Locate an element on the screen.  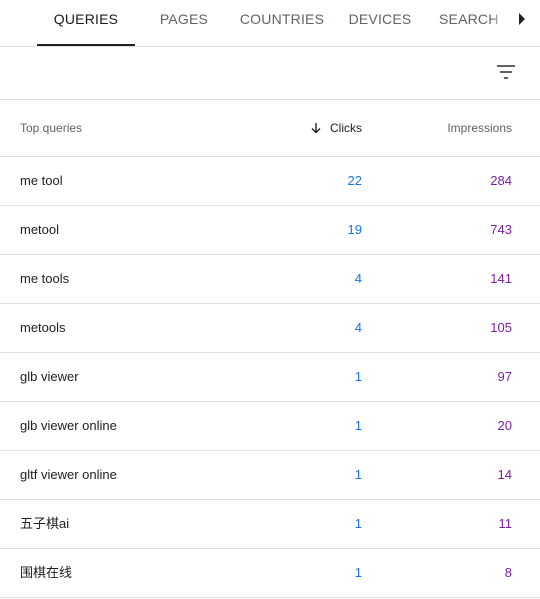
tab-queries: QUERIES is located at coordinates (86, 23).